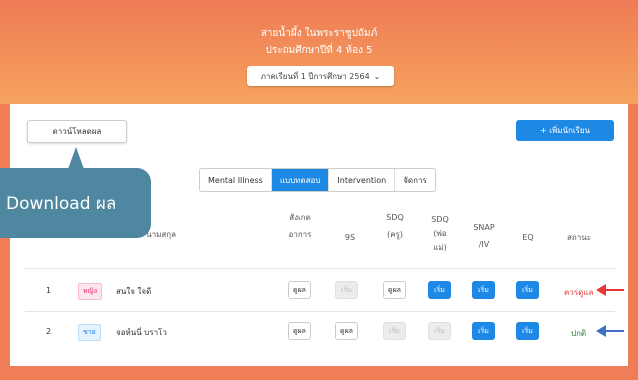 This screenshot has width=638, height=380. Describe the element at coordinates (300, 226) in the screenshot. I see `col-observe: สังเกต อาการ` at that location.